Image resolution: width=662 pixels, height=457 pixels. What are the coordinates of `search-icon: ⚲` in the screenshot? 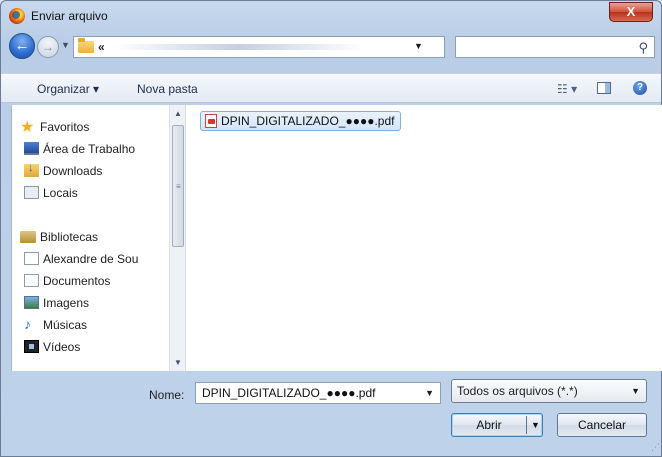 It's located at (643, 48).